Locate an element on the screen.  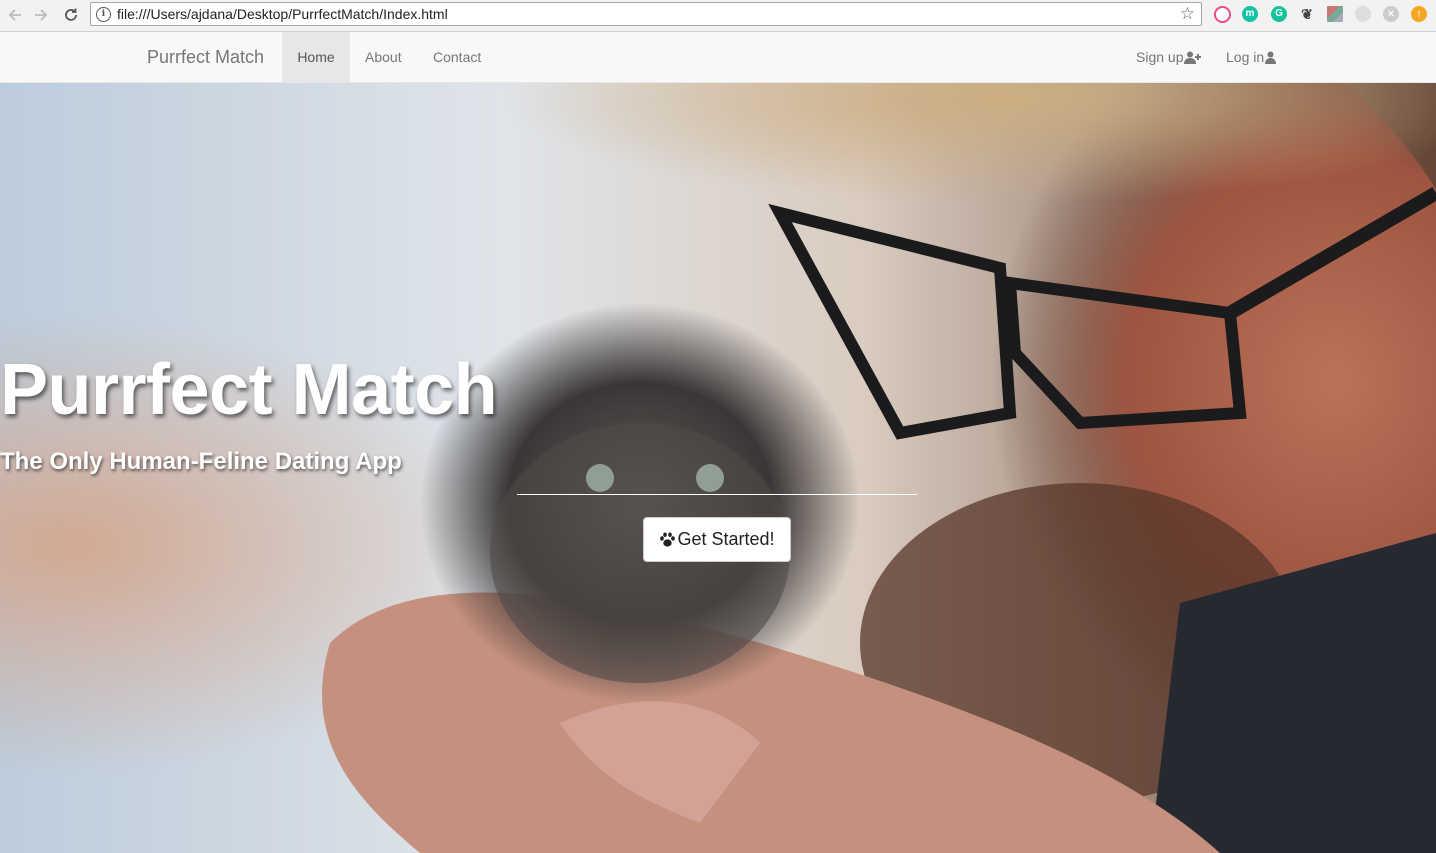
login-link: Log in is located at coordinates (1251, 57).